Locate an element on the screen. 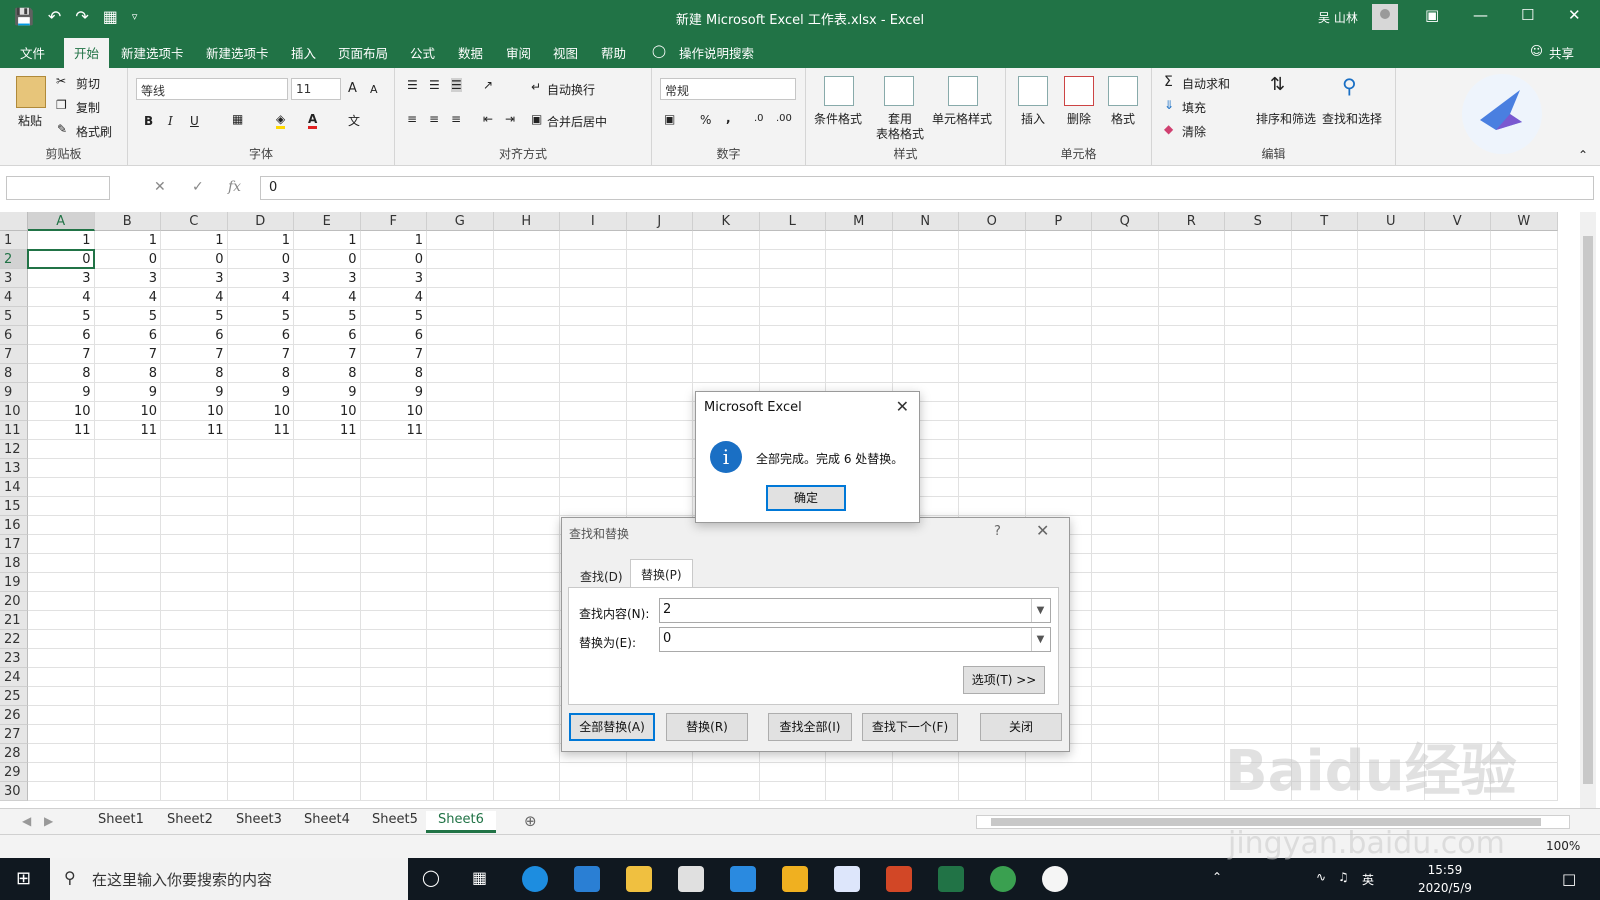 This screenshot has width=1600, height=900. cell-l5 is located at coordinates (792, 316).